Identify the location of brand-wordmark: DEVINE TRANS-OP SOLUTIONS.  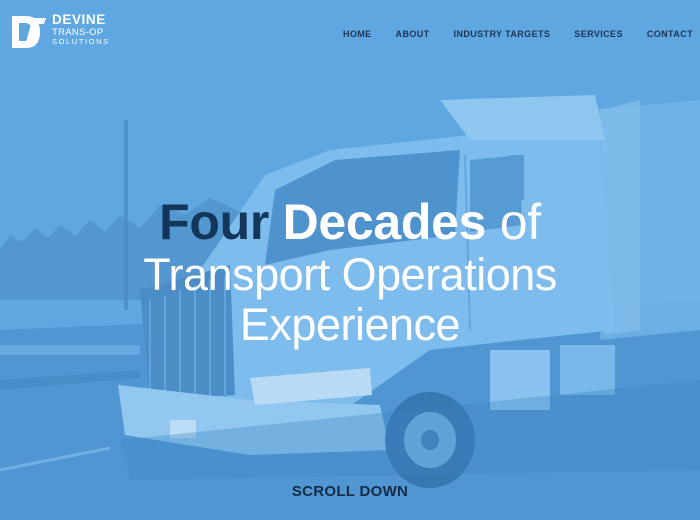
(81, 29).